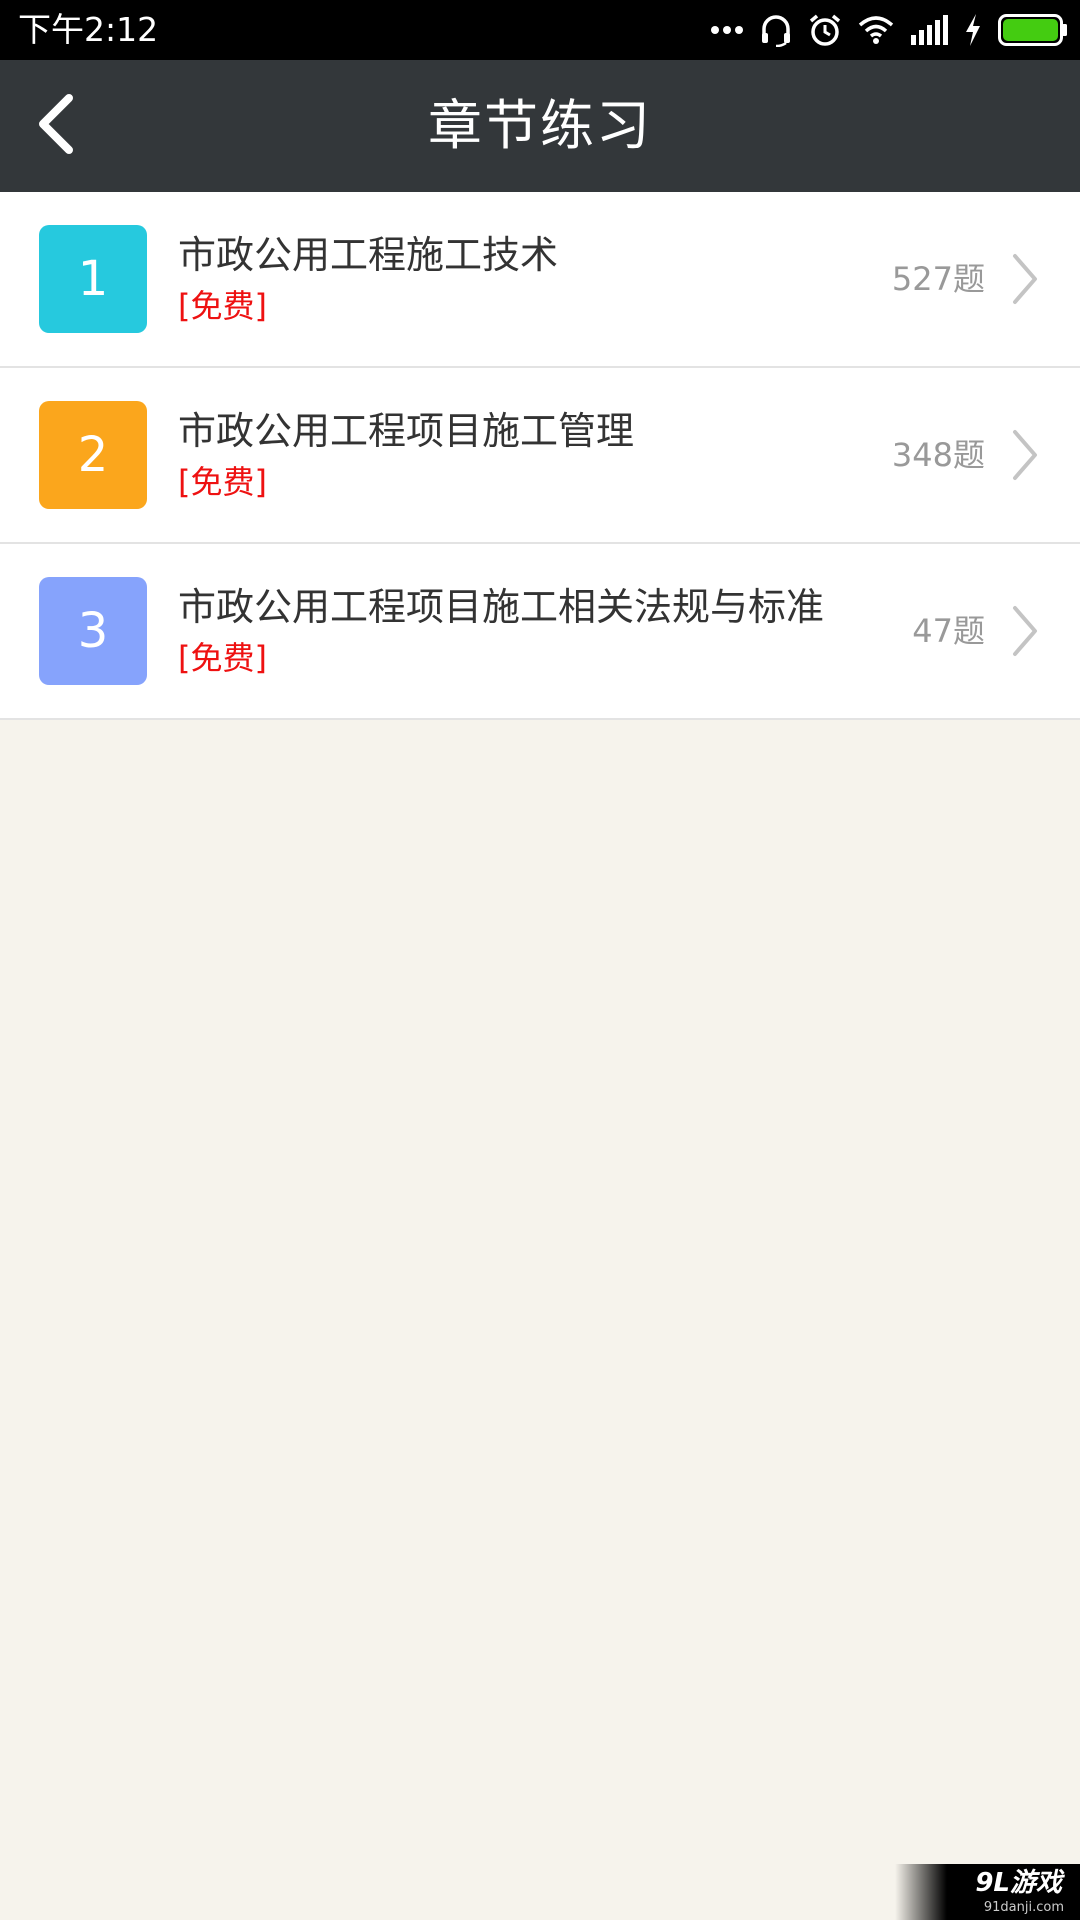 The image size is (1080, 1920). I want to click on wifi-icon, so click(876, 30).